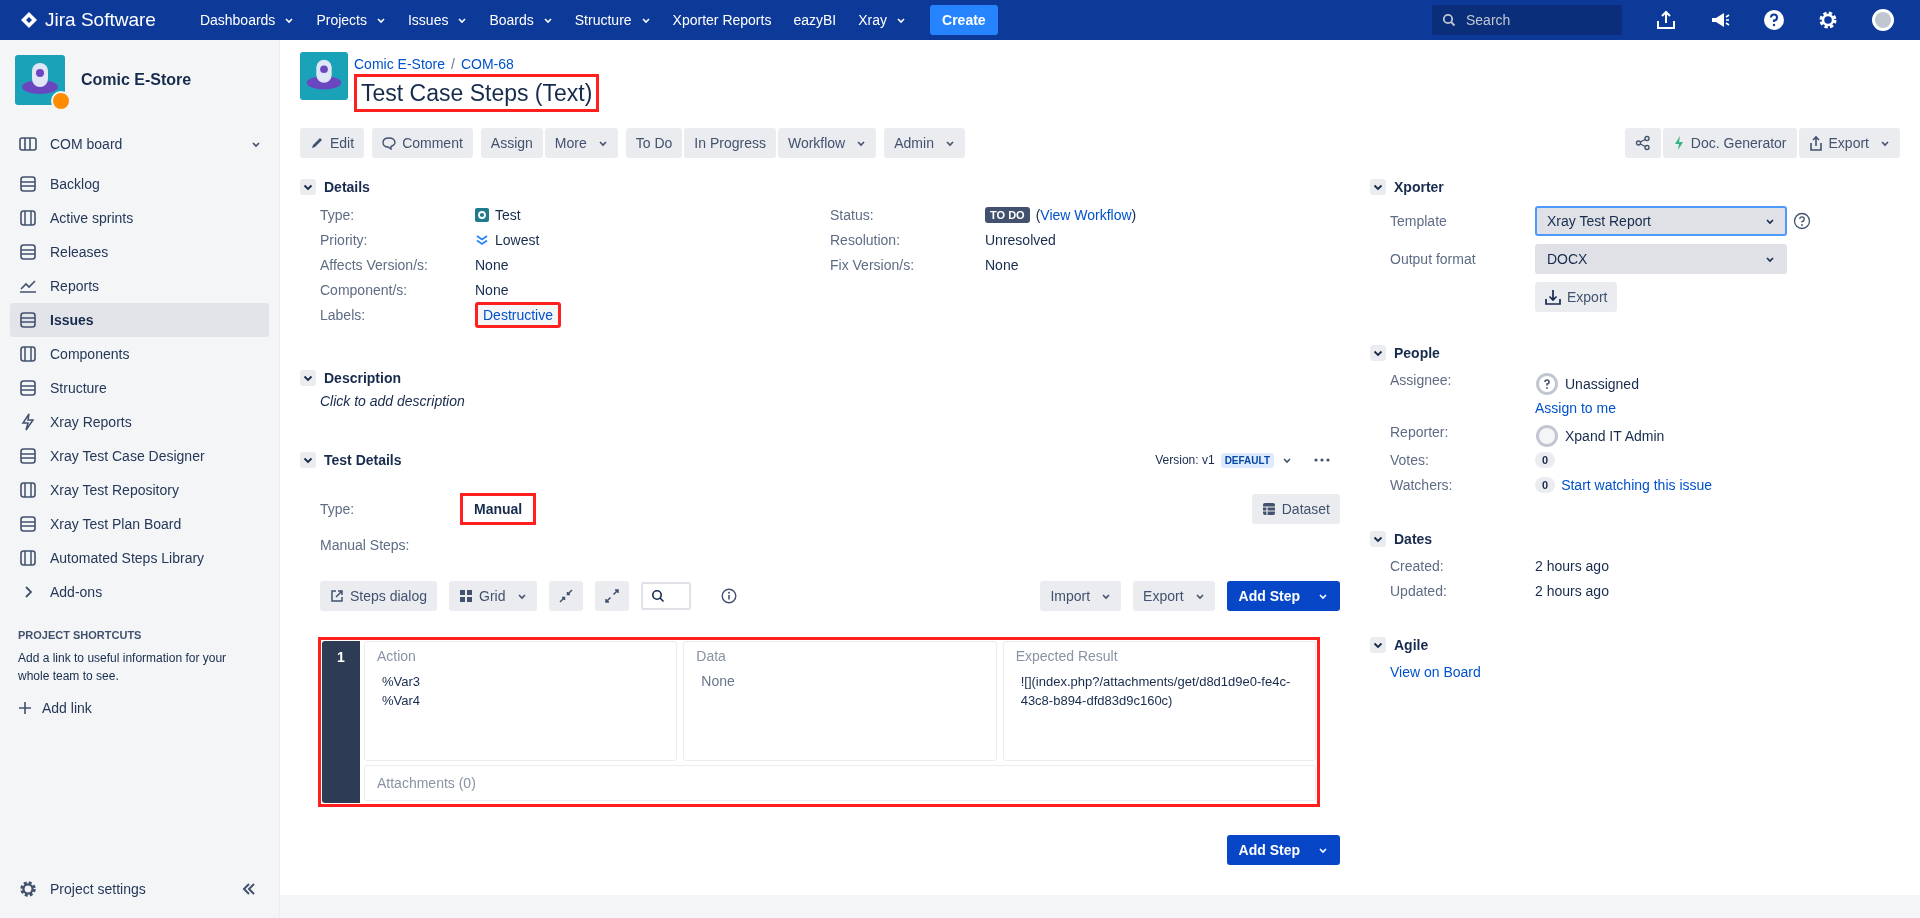 The image size is (1920, 918). I want to click on unknown-user-avatar-icon, so click(1547, 384).